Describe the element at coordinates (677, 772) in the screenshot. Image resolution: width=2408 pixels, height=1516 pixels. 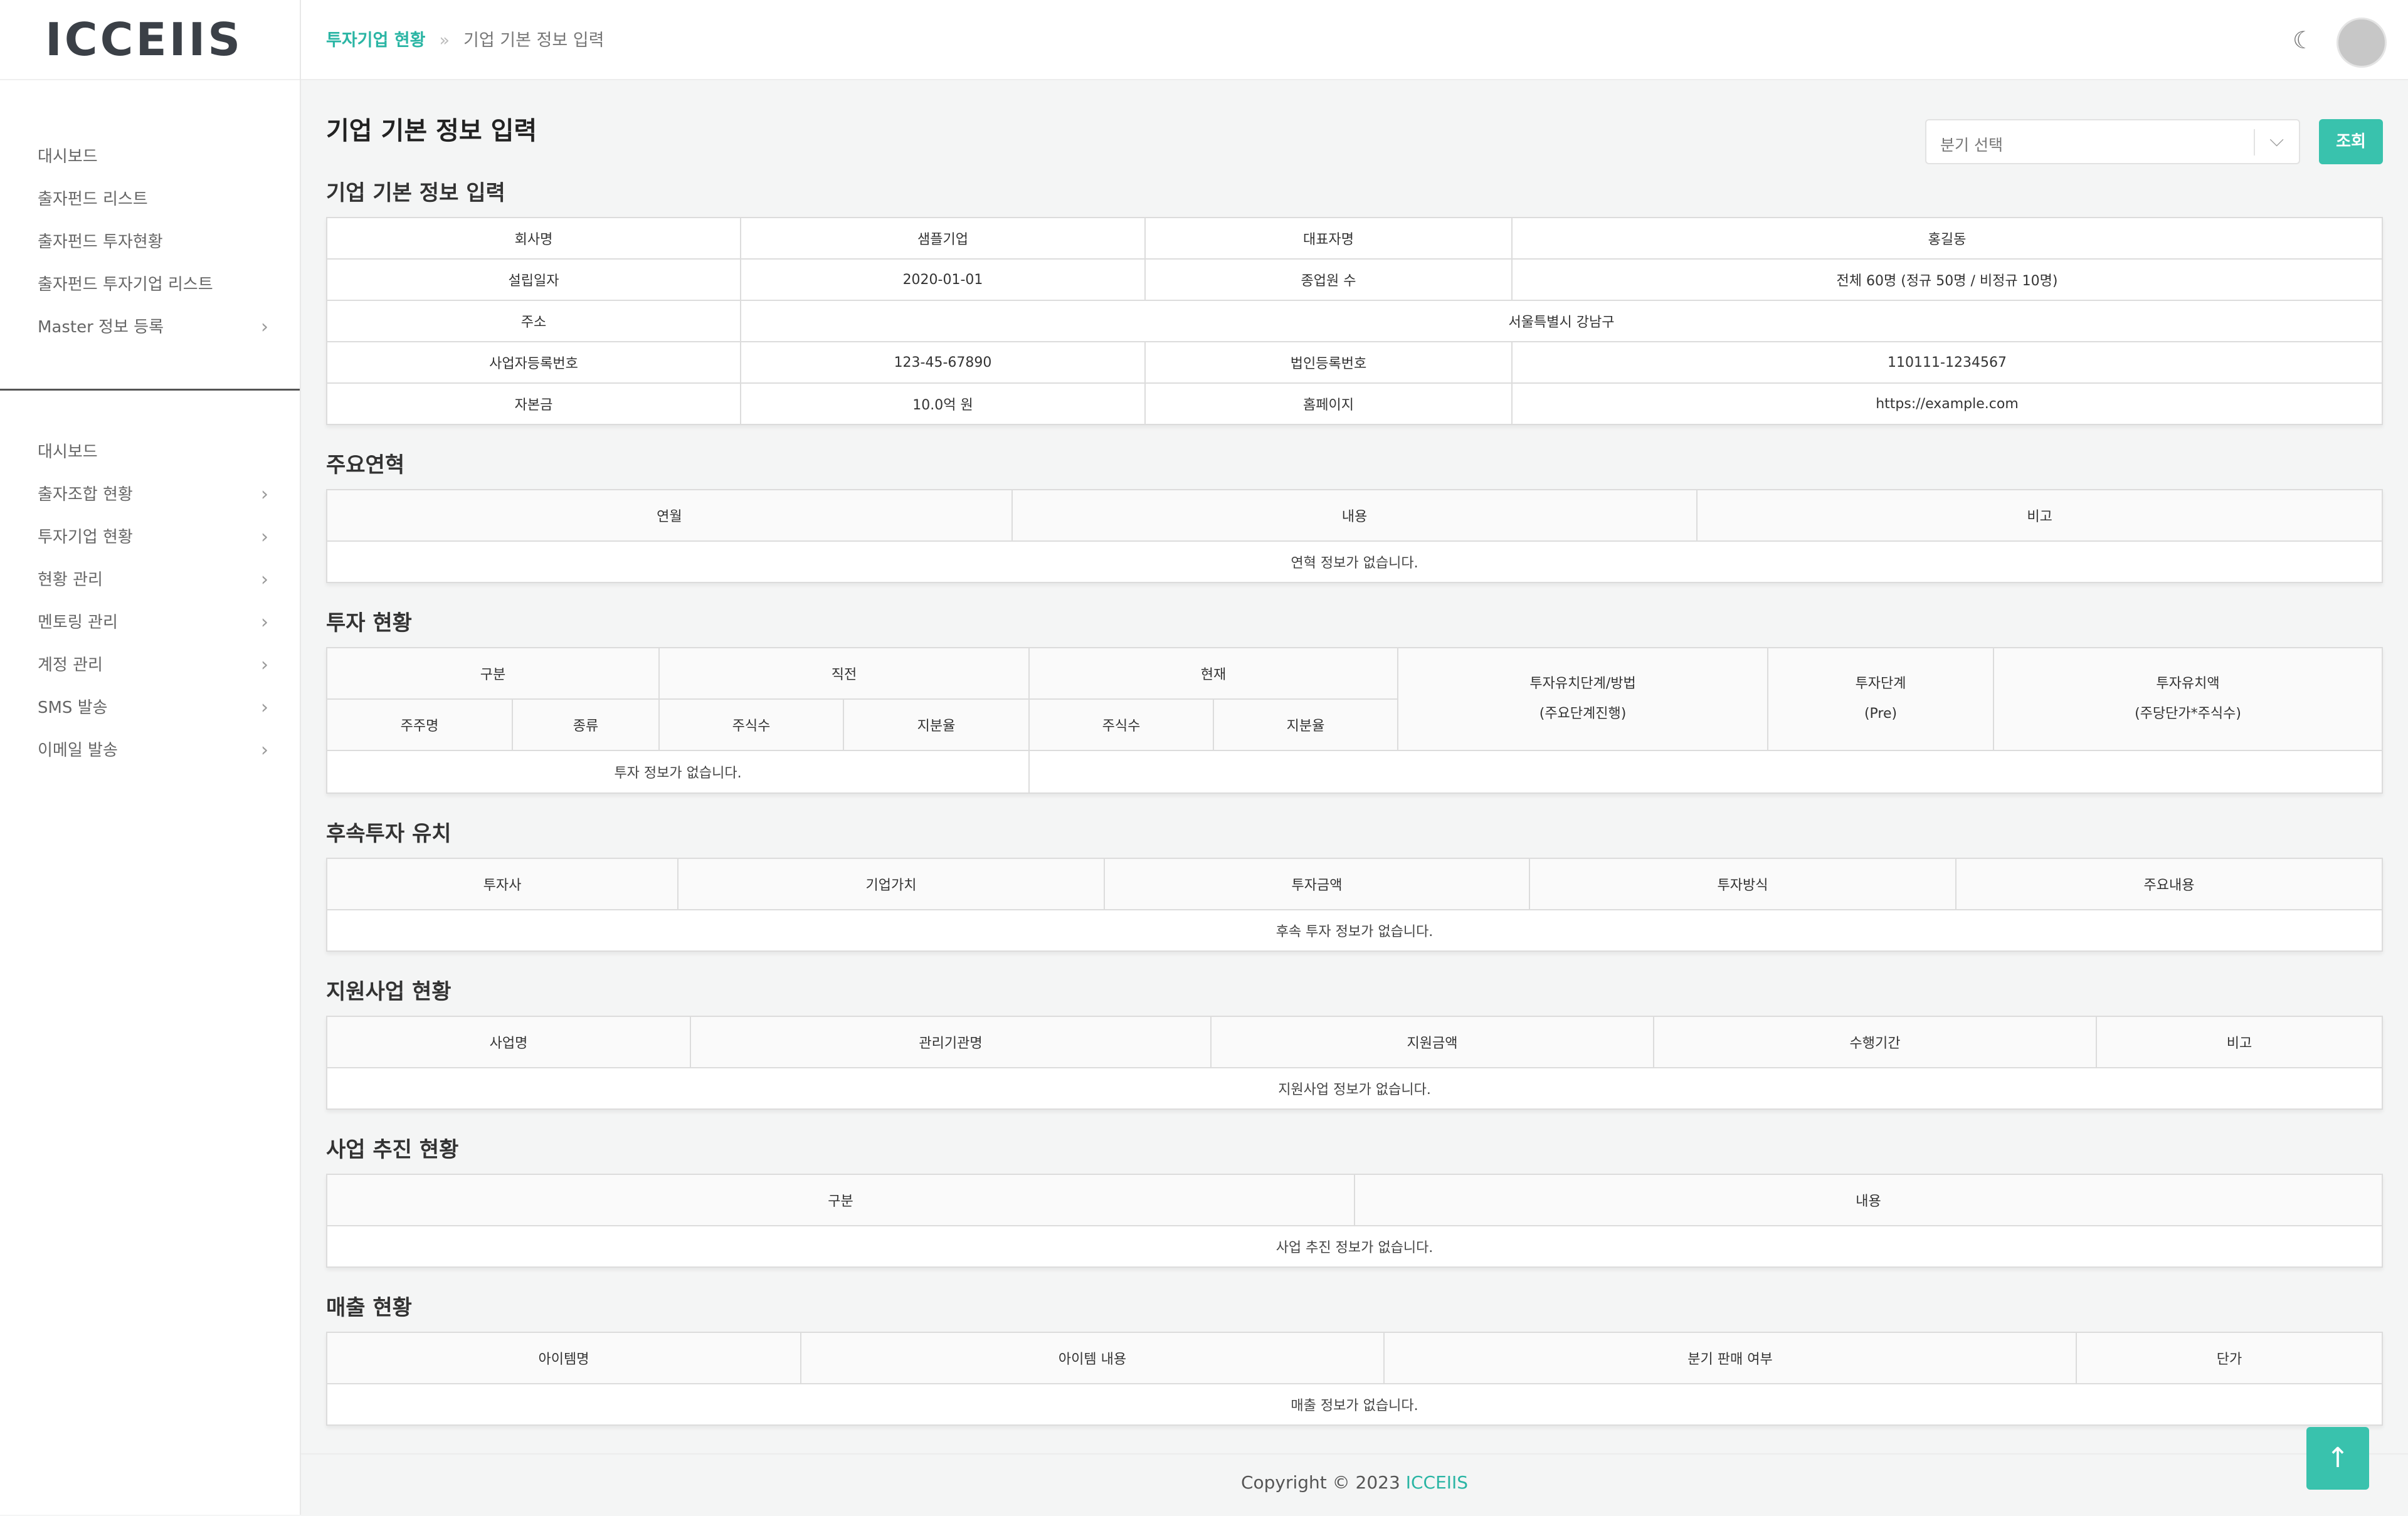
I see `empty-message: 투자 정보가 없습니다.` at that location.